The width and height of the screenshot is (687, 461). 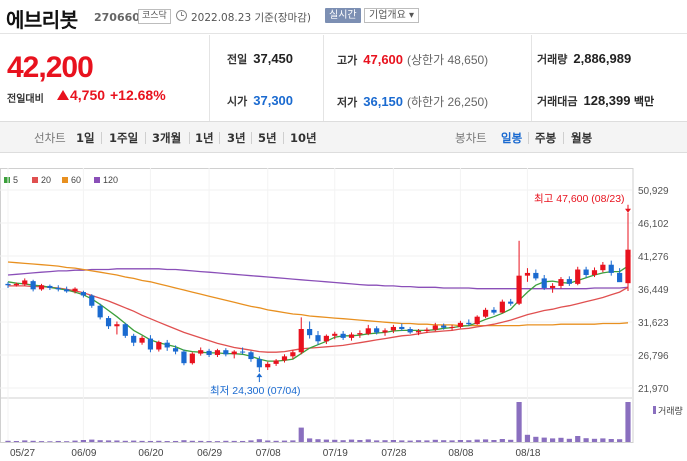 I want to click on y-tick-label: 26,796, so click(x=653, y=356).